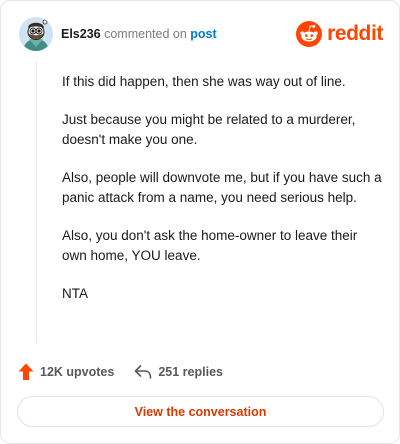  Describe the element at coordinates (200, 411) in the screenshot. I see `view-conversation-button: View the conversation` at that location.